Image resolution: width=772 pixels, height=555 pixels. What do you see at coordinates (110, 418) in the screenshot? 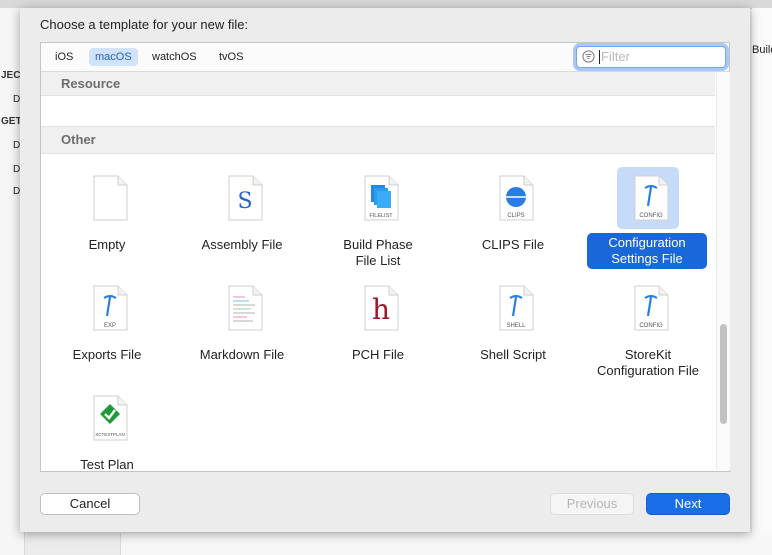
I see `test-plan-icon: XCTESTPLAN` at bounding box center [110, 418].